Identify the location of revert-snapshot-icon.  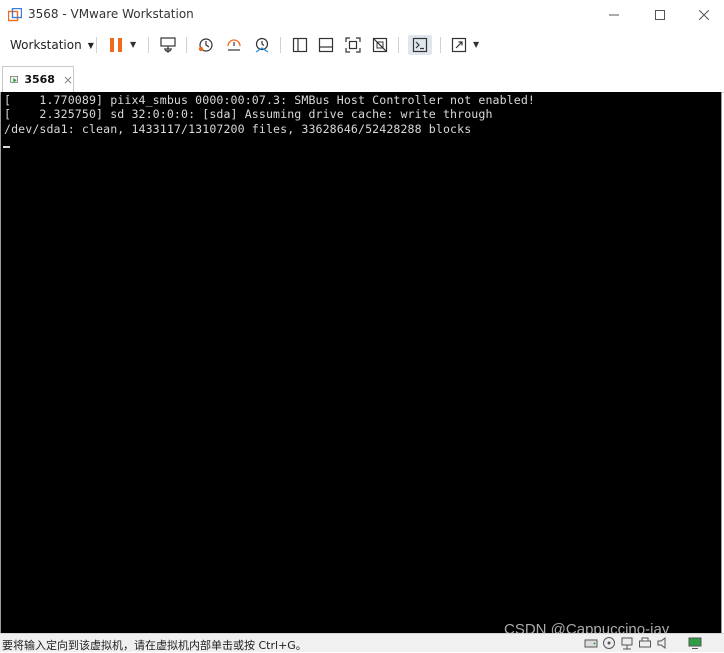
(234, 45).